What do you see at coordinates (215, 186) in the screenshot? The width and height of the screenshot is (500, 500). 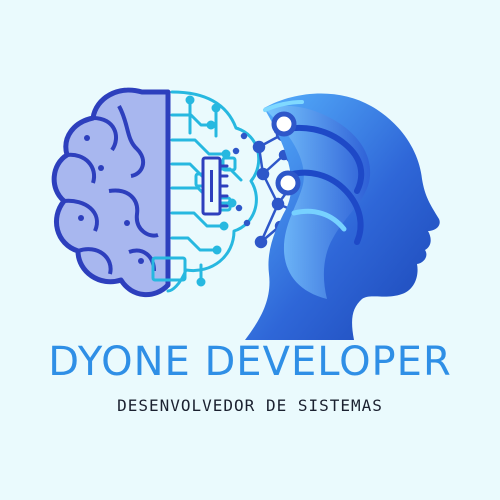 I see `chip-icon` at bounding box center [215, 186].